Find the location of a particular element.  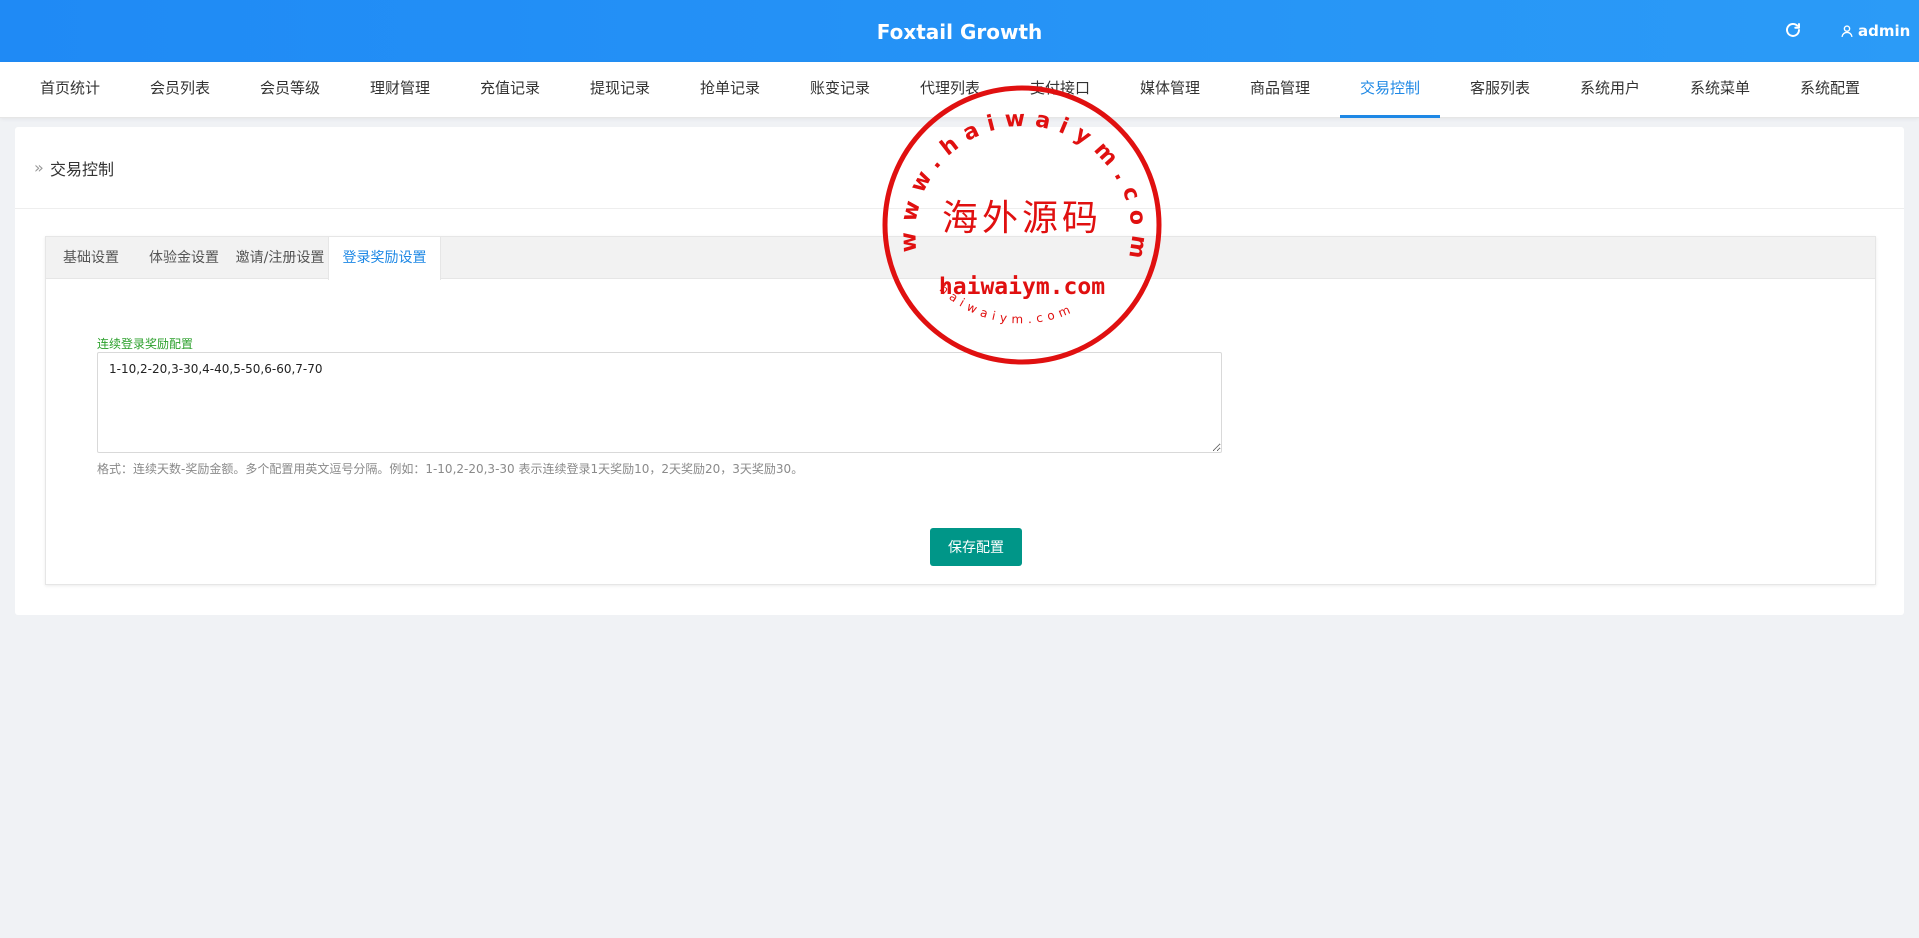

breadcrumb-arrow-icon: » is located at coordinates (39, 167).